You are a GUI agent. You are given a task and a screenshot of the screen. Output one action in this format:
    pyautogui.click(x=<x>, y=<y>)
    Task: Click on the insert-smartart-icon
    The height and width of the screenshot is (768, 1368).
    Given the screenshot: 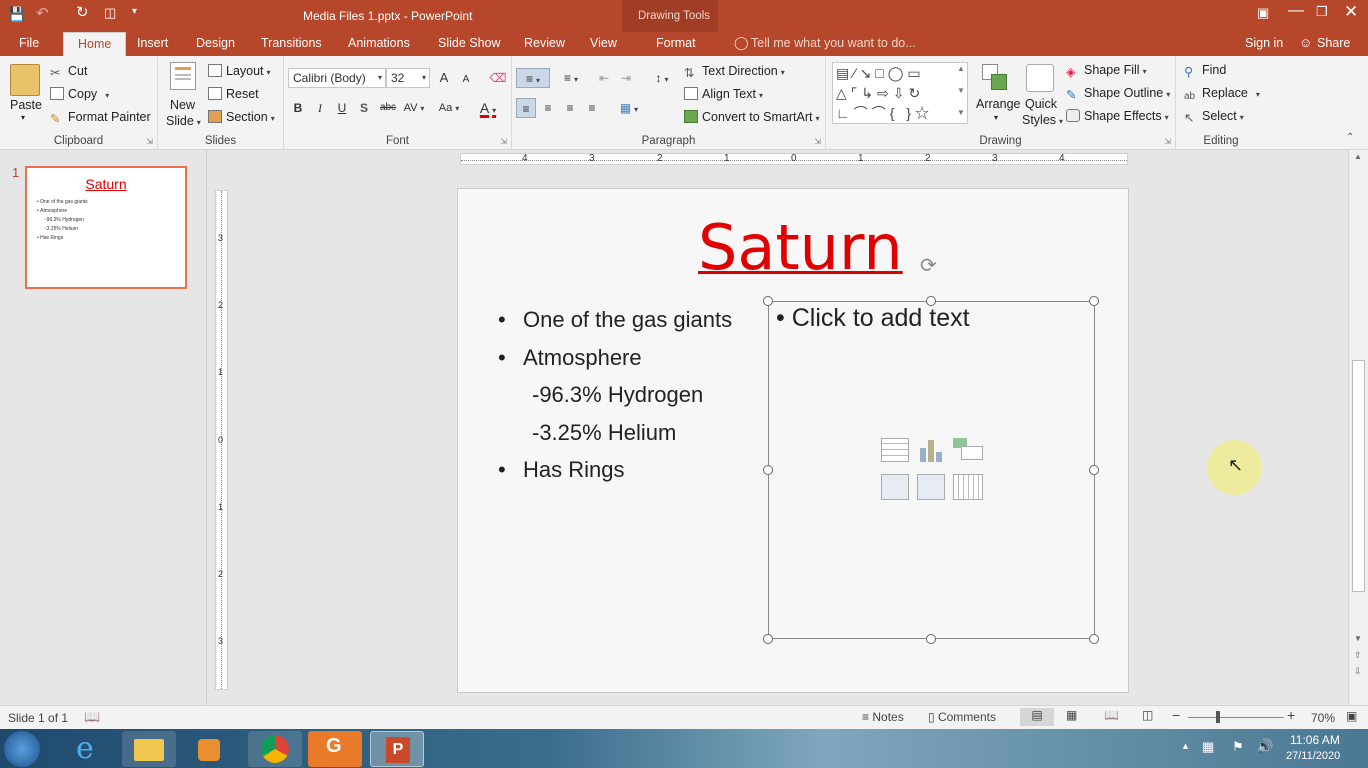 What is the action you would take?
    pyautogui.click(x=968, y=450)
    